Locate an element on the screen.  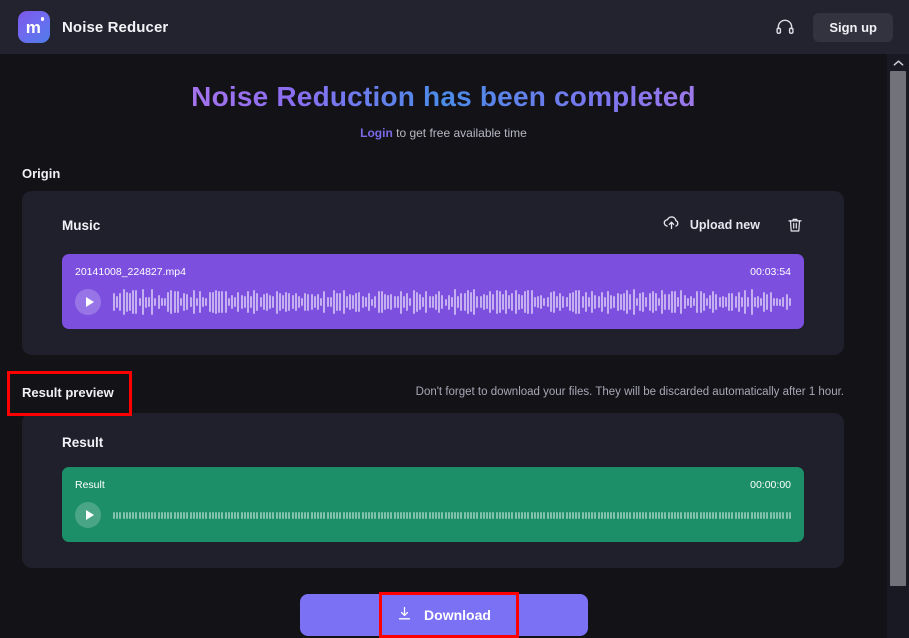
upload-new-label: Upload new is located at coordinates (724, 225).